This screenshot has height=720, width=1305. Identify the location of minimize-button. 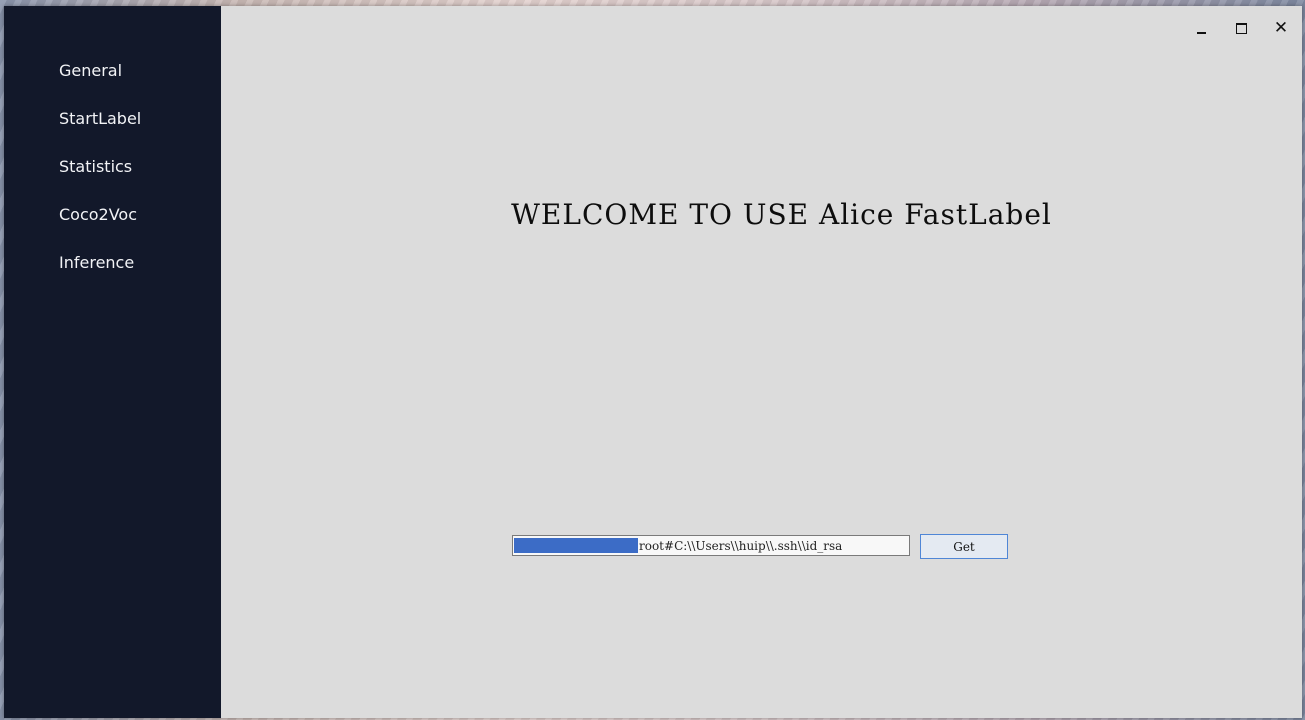
(1201, 28).